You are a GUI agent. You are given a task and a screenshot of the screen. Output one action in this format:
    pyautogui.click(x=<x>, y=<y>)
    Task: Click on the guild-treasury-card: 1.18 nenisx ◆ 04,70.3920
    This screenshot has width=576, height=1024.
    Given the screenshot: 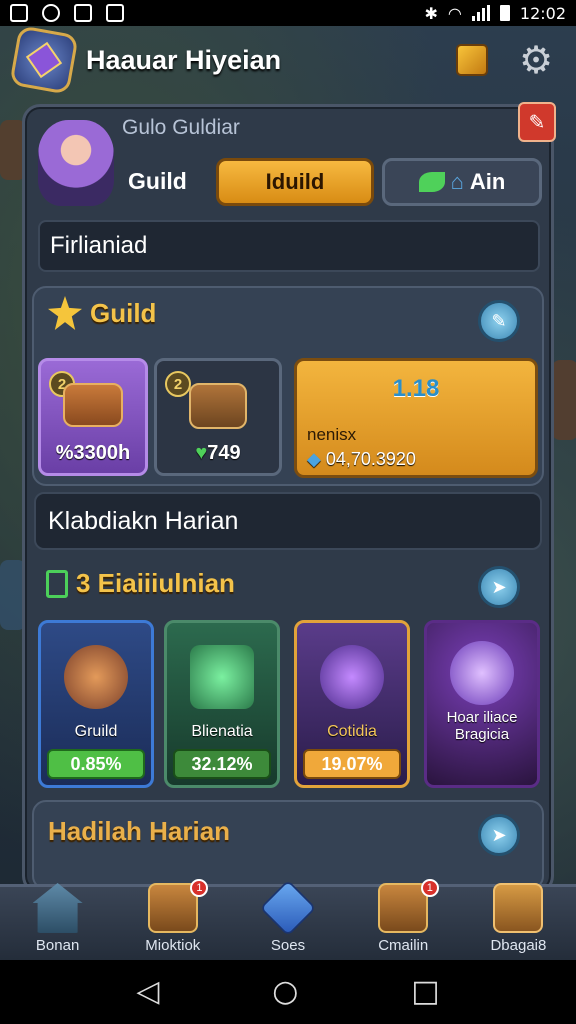 What is the action you would take?
    pyautogui.click(x=416, y=418)
    